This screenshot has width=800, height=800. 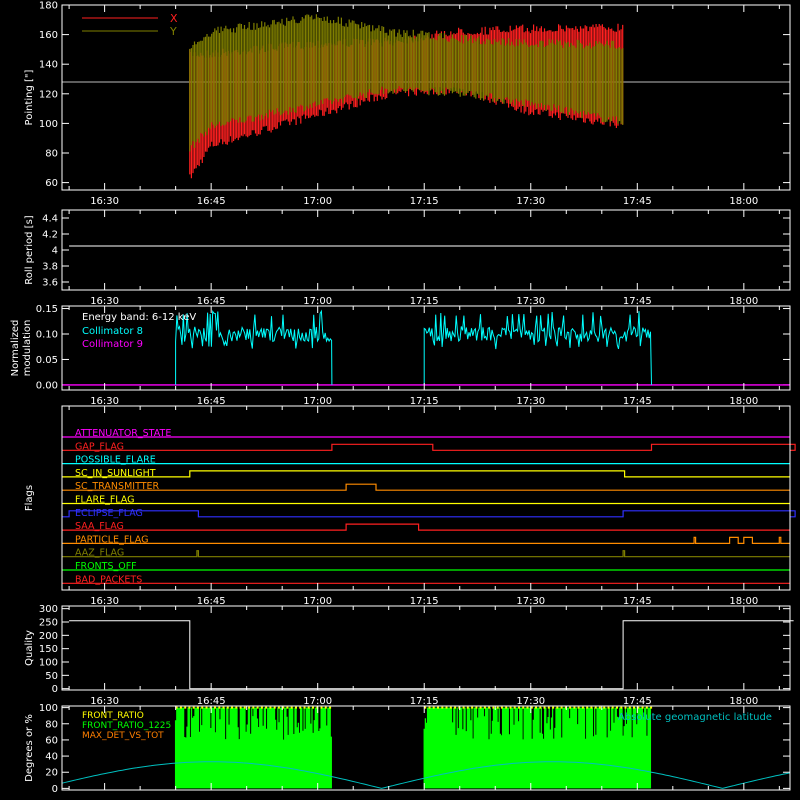 I want to click on y-tick-label: 0.05, so click(x=47, y=360).